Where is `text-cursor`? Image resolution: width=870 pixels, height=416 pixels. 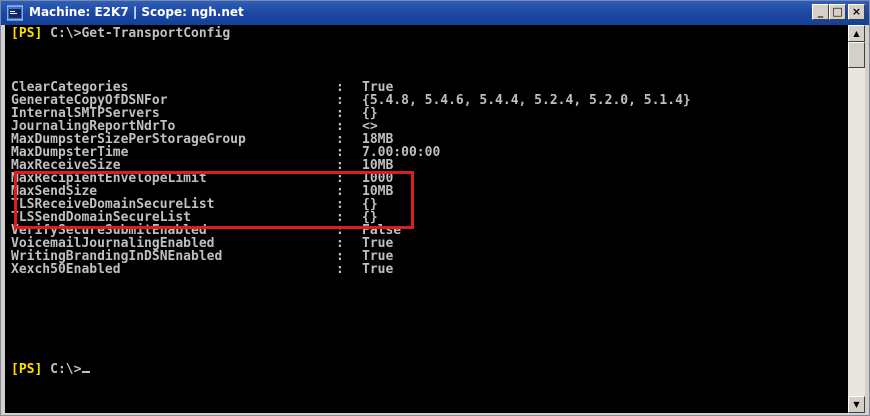
text-cursor is located at coordinates (86, 372).